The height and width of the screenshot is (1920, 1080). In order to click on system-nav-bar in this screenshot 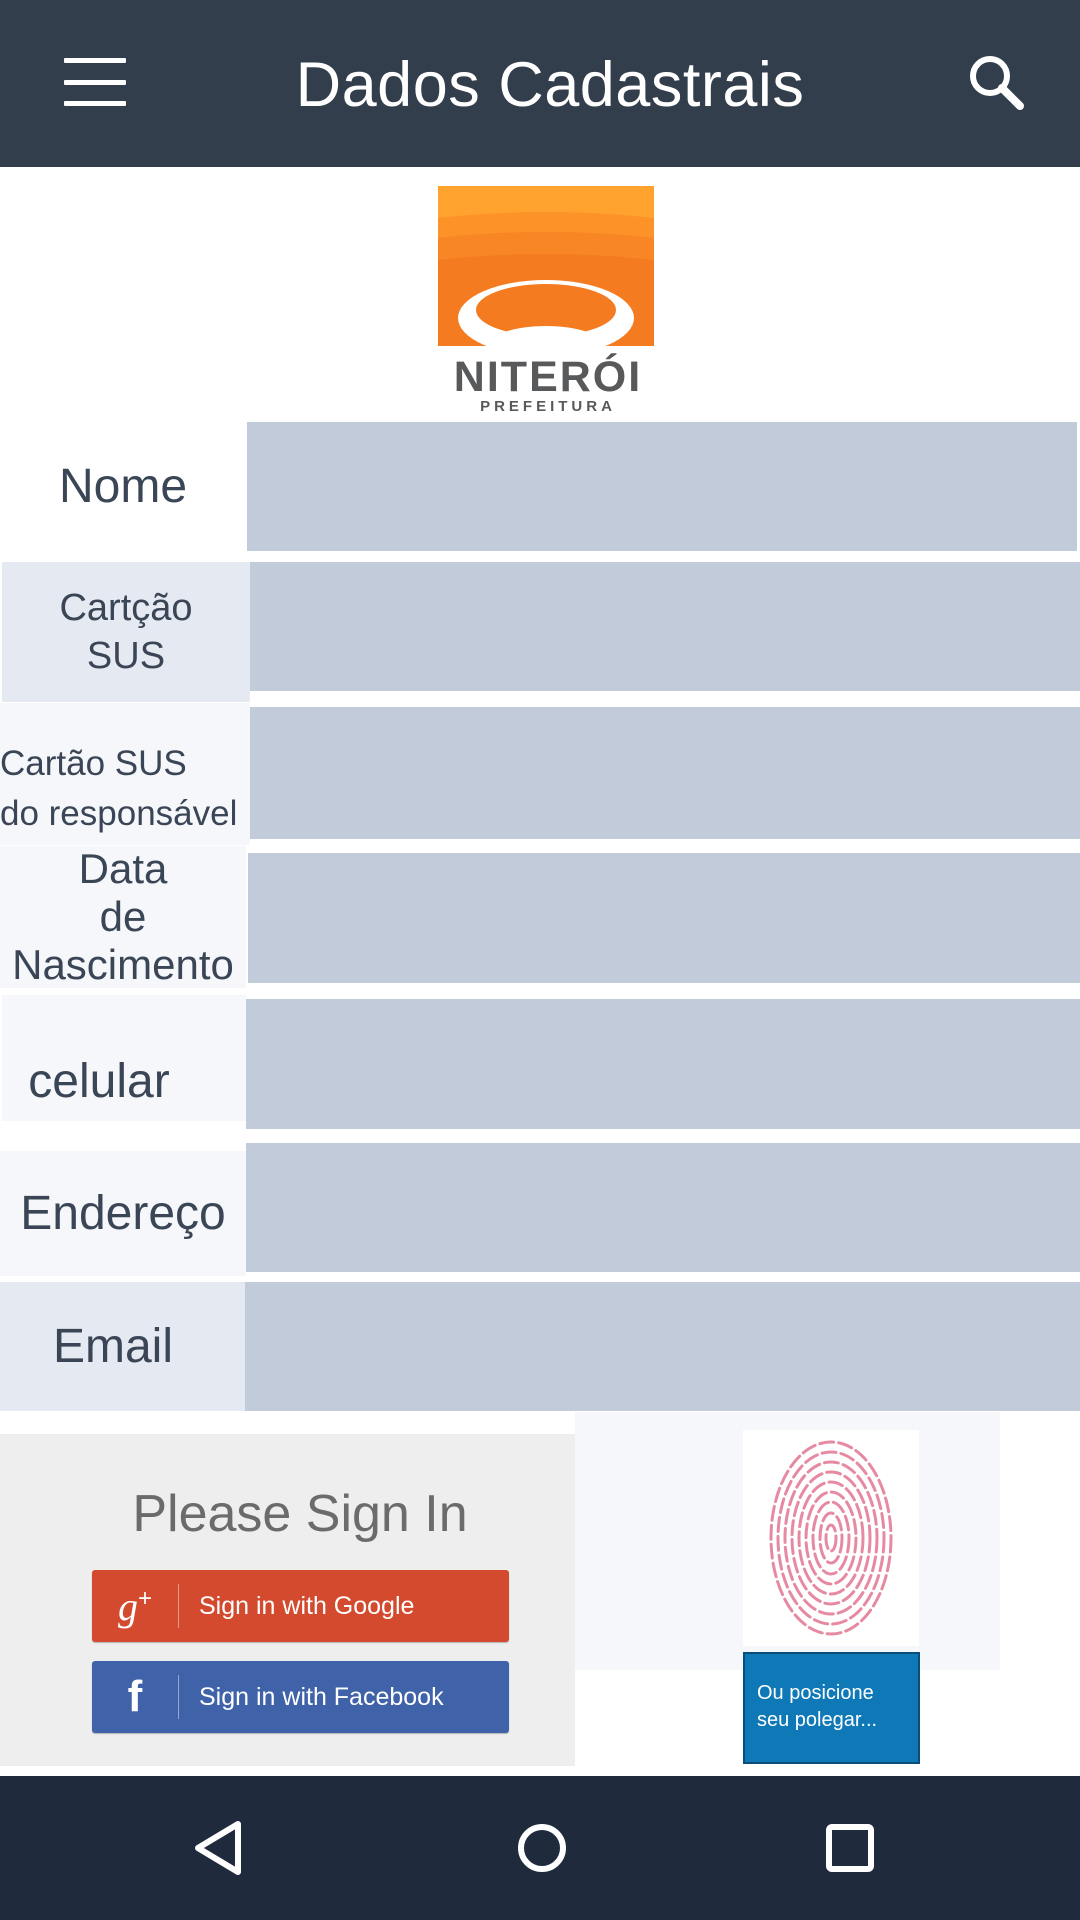, I will do `click(540, 1848)`.